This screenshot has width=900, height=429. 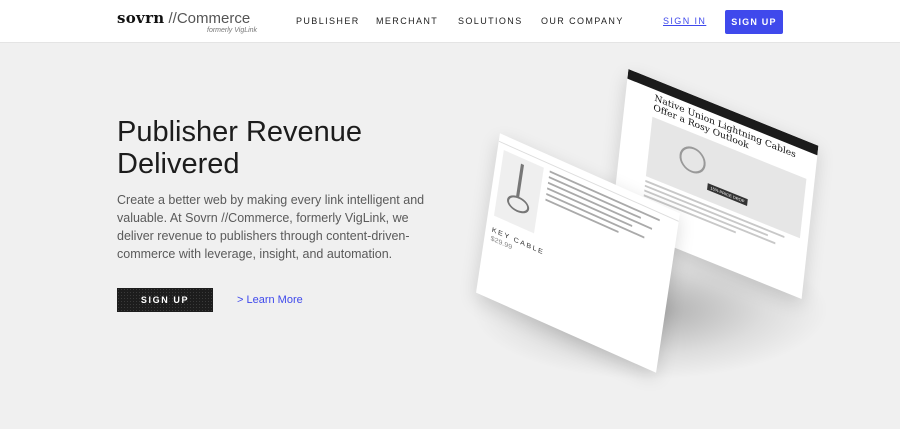 What do you see at coordinates (141, 18) in the screenshot?
I see `logo-brand: sovrn` at bounding box center [141, 18].